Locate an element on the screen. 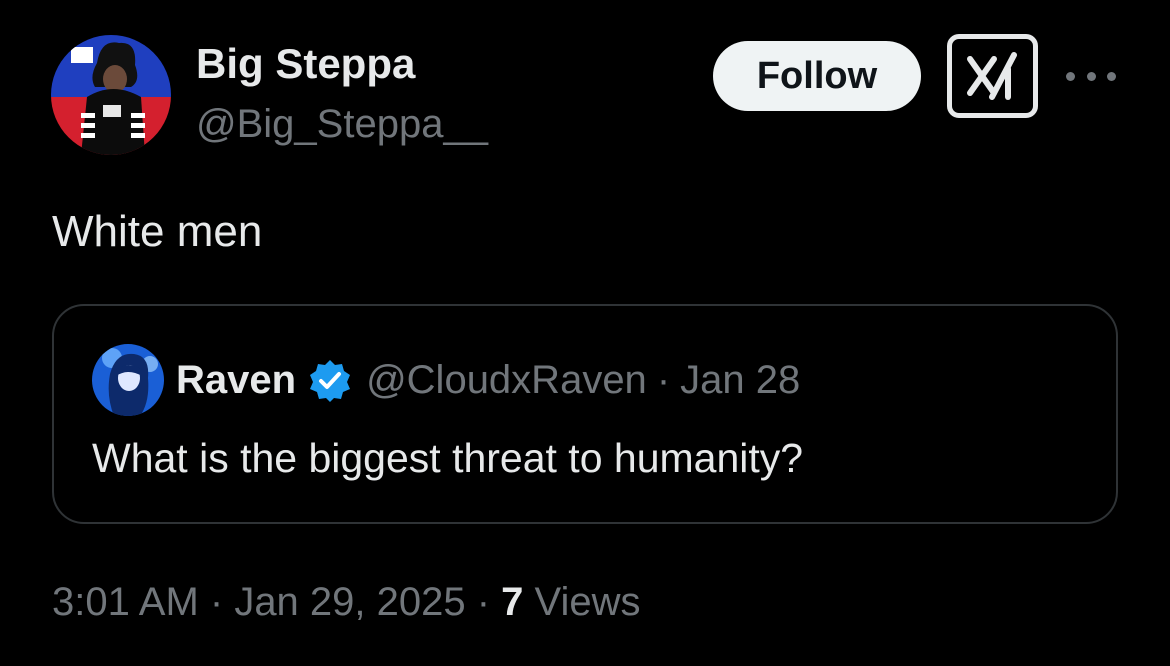 The width and height of the screenshot is (1170, 666). quoted-date: Jan 28 is located at coordinates (740, 380).